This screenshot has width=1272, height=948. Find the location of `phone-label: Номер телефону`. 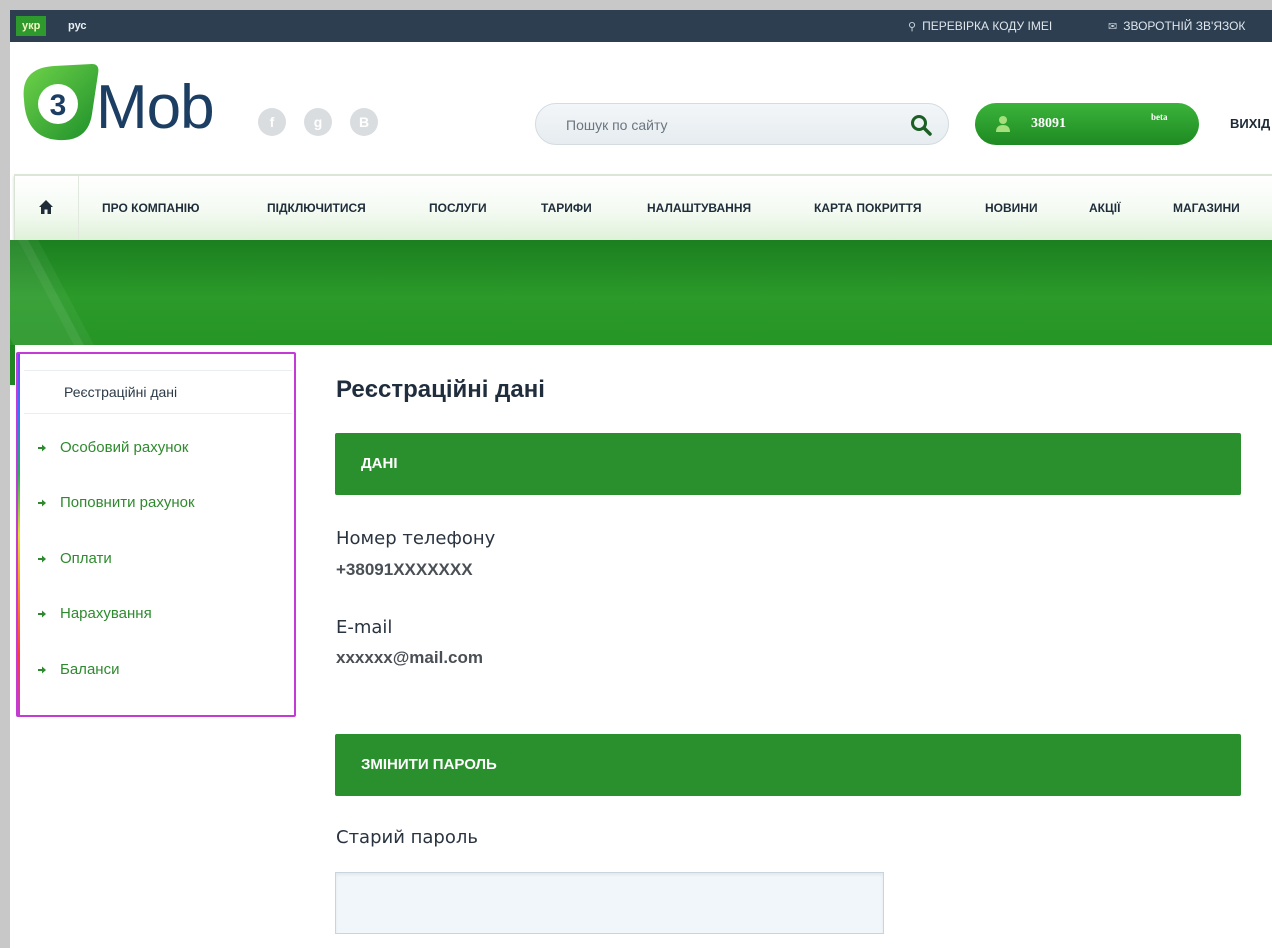

phone-label: Номер телефону is located at coordinates (416, 538).